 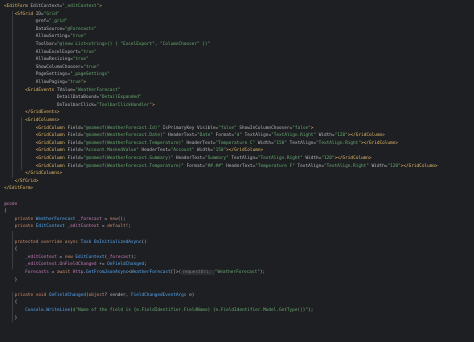 I want to click on code-token: "true", so click(x=88, y=52).